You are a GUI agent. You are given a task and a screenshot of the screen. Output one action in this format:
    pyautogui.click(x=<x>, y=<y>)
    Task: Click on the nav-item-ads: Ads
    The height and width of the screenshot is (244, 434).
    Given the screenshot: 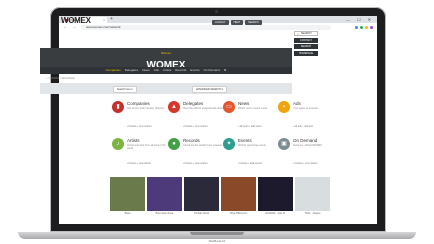 What is the action you would take?
    pyautogui.click(x=156, y=70)
    